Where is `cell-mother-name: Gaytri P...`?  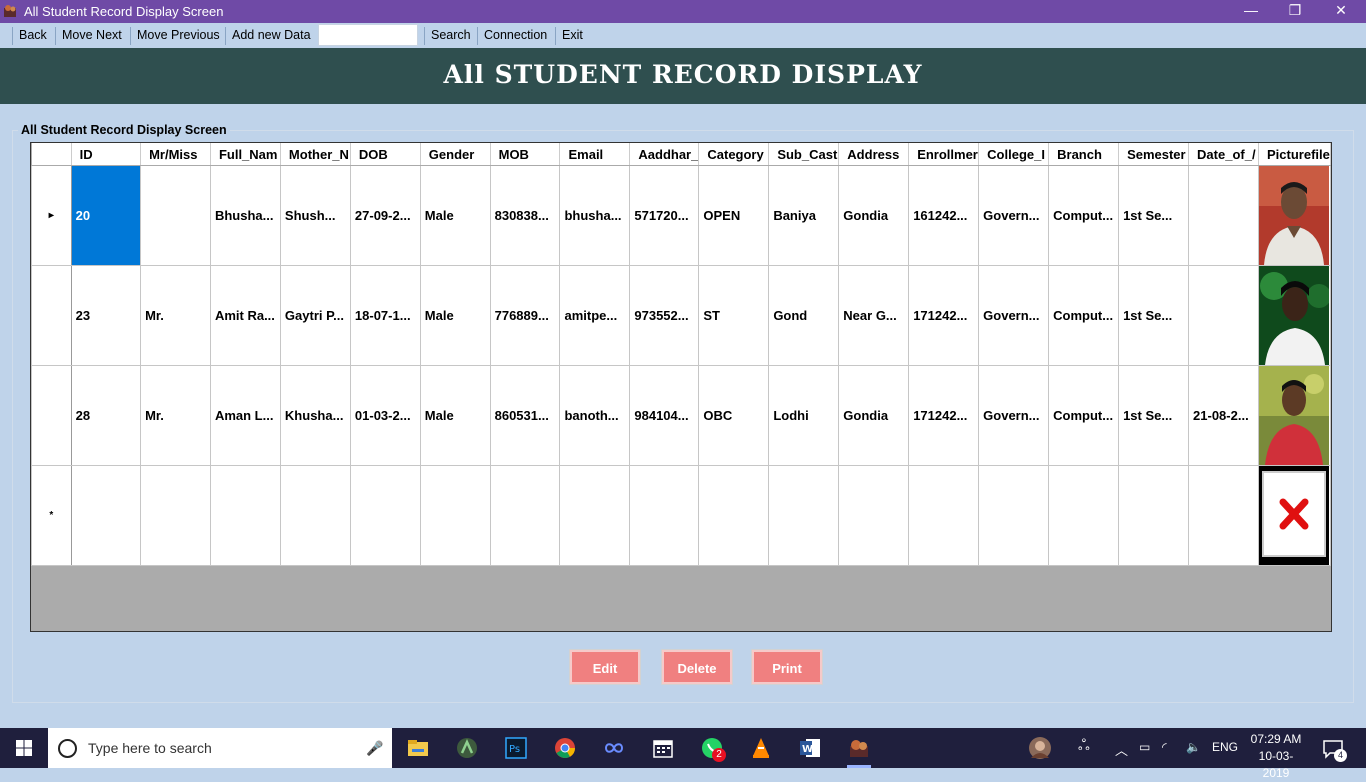 cell-mother-name: Gaytri P... is located at coordinates (315, 315).